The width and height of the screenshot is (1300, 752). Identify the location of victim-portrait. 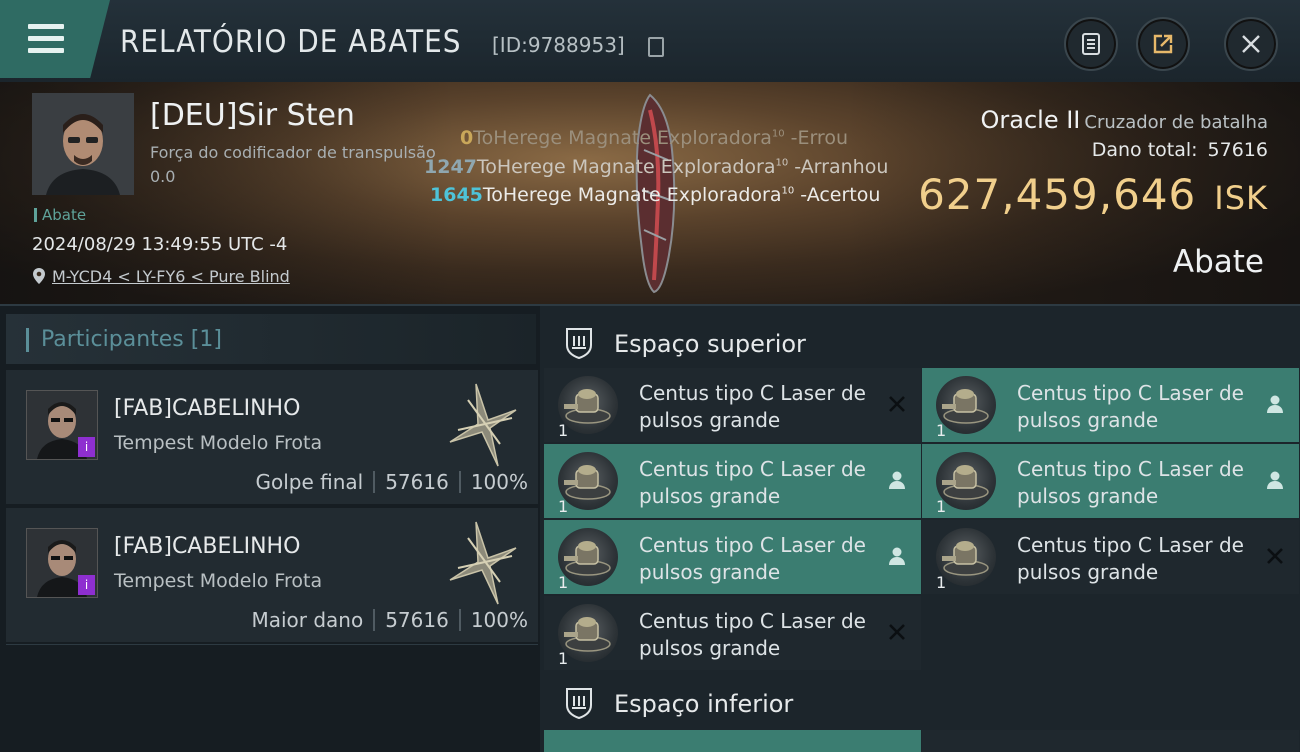
(83, 144).